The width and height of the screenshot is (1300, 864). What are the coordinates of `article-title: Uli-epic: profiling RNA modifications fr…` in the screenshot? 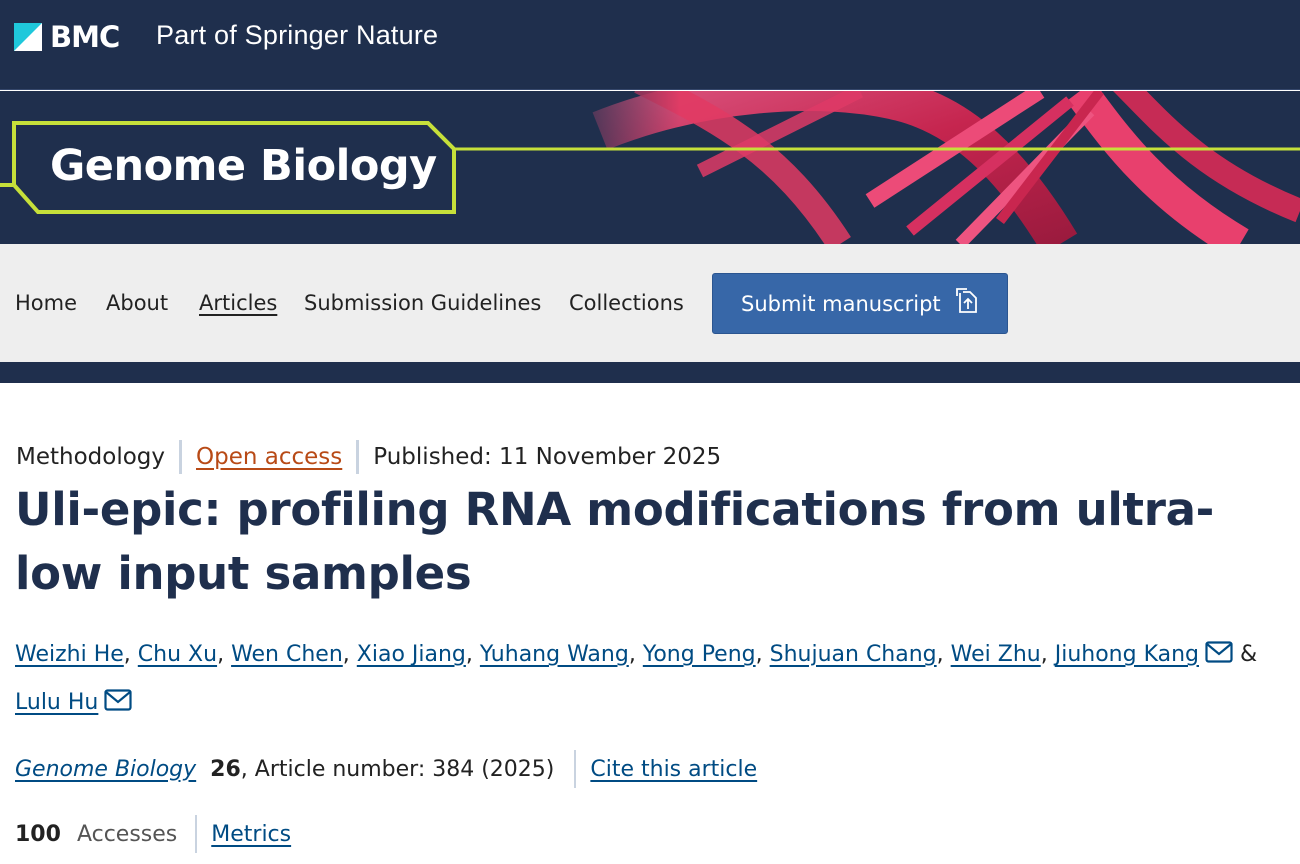 It's located at (615, 541).